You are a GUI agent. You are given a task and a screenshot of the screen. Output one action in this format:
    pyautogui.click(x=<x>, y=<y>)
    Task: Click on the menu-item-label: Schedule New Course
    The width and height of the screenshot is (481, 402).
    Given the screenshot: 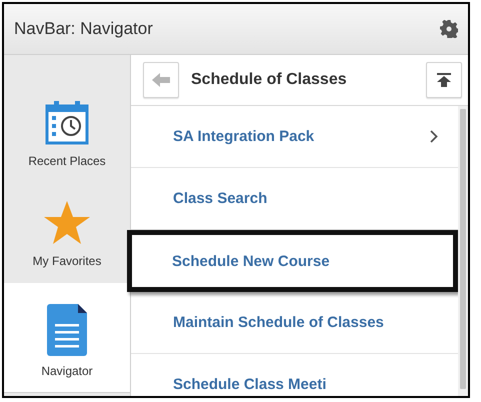 What is the action you would take?
    pyautogui.click(x=251, y=261)
    